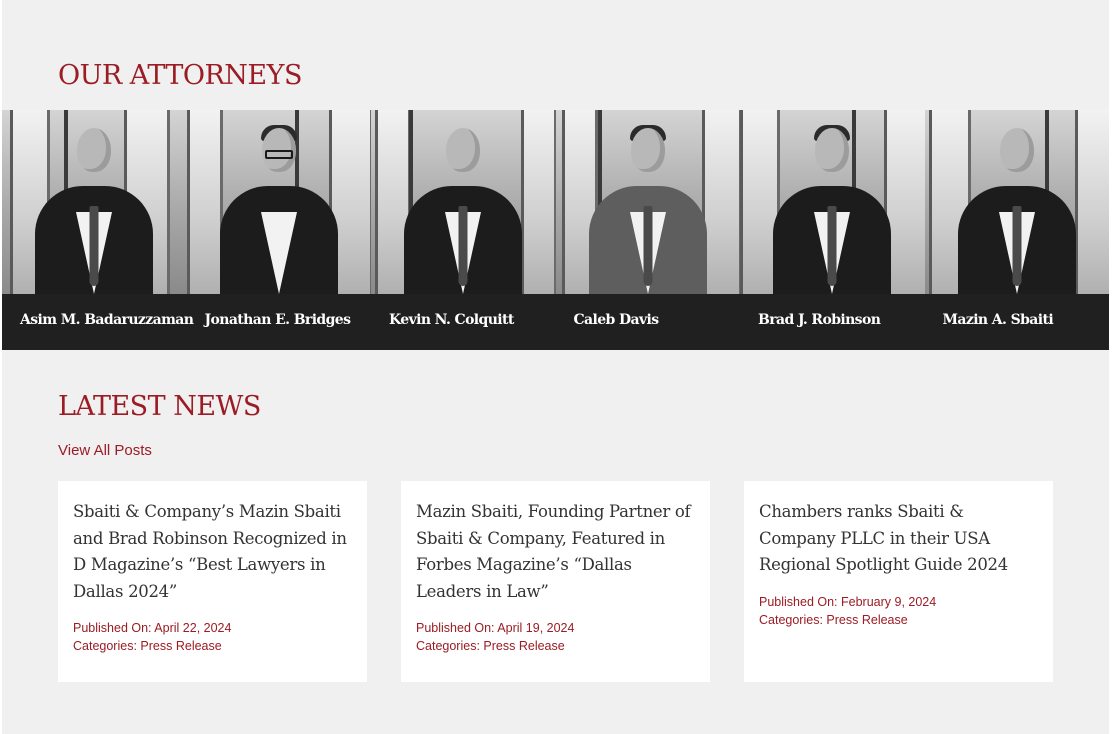  I want to click on attorney-name-link: Caleb Davis, so click(648, 322).